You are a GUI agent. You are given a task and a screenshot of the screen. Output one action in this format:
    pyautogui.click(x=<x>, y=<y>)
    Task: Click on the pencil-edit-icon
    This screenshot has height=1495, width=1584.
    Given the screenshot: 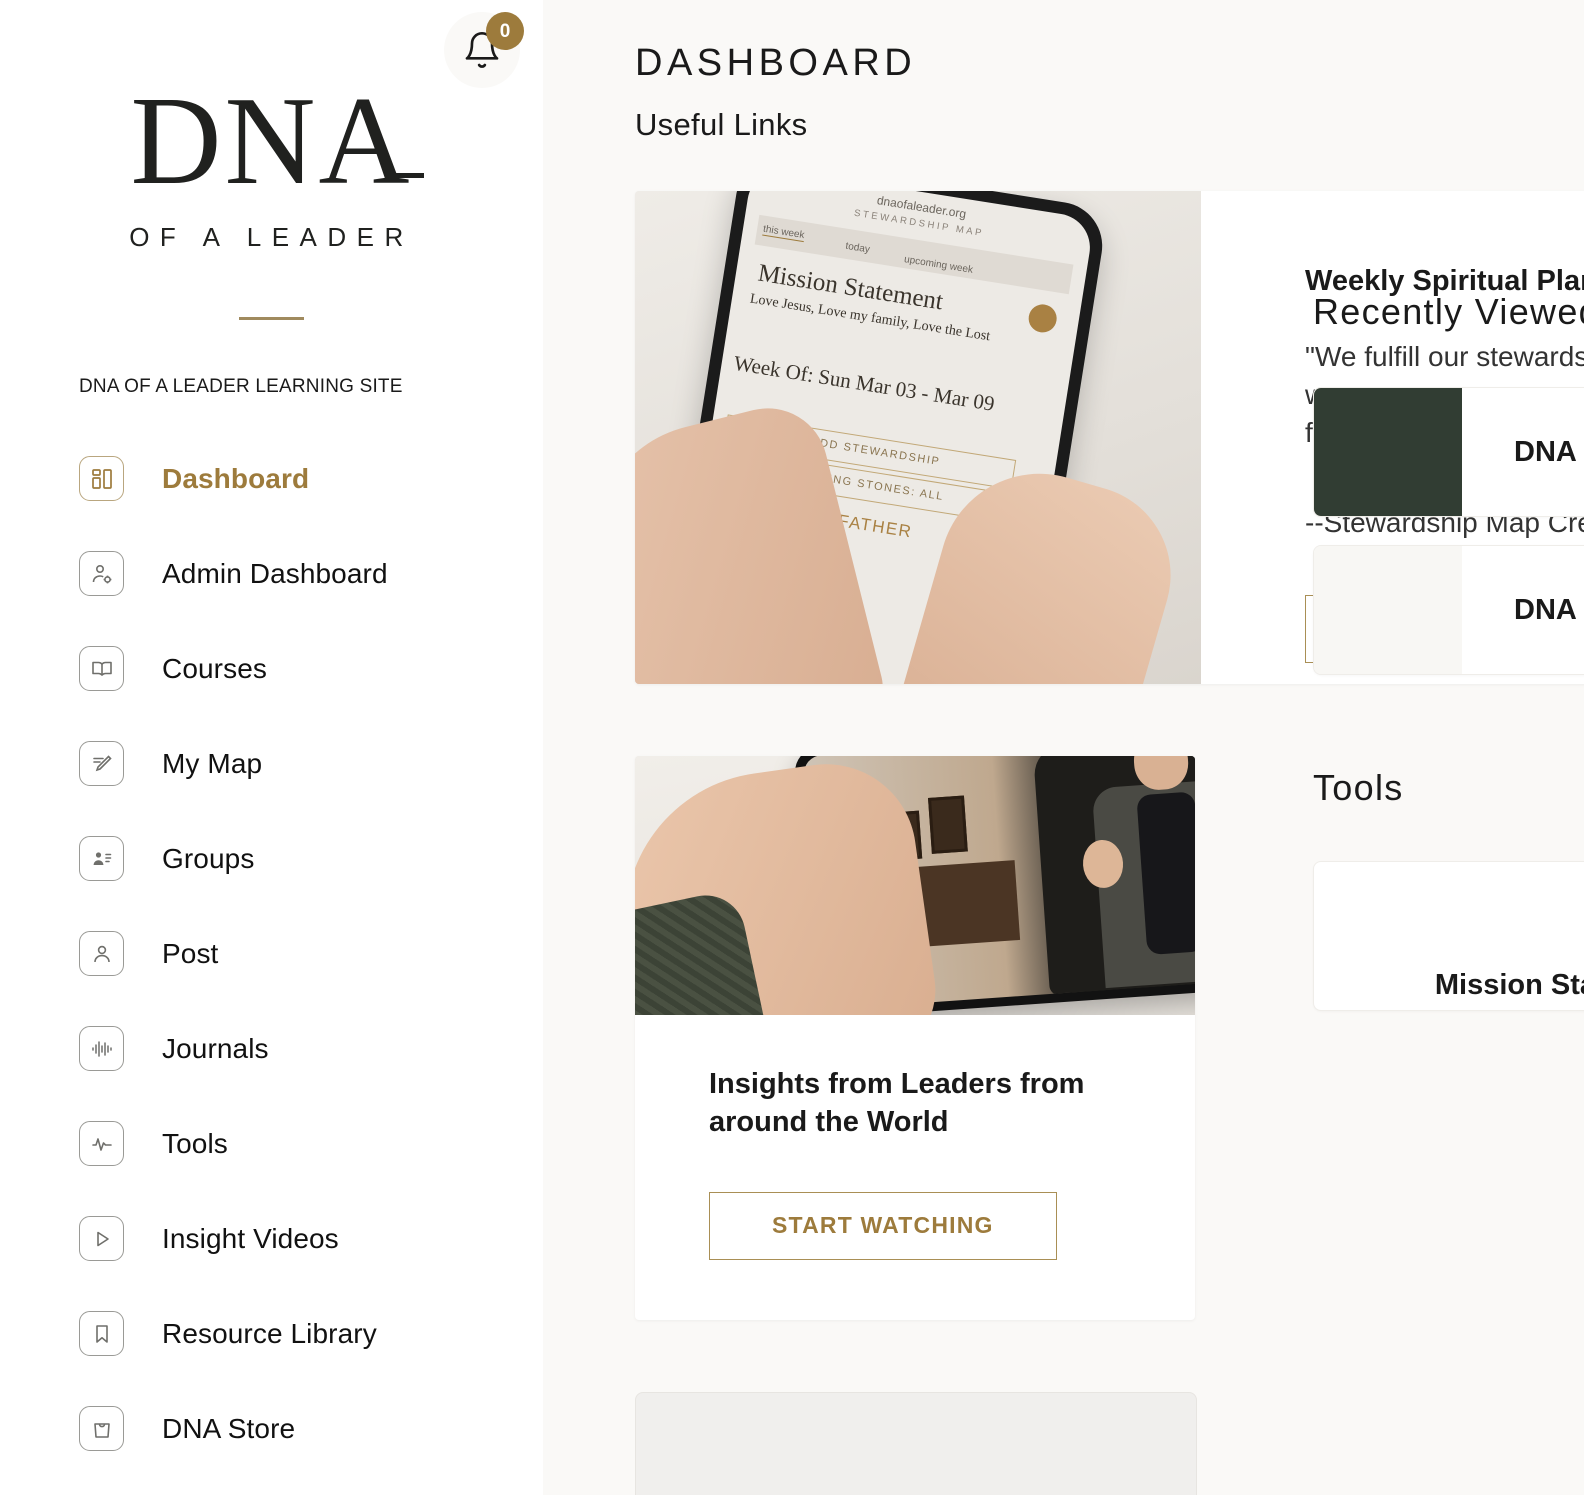 What is the action you would take?
    pyautogui.click(x=101, y=764)
    